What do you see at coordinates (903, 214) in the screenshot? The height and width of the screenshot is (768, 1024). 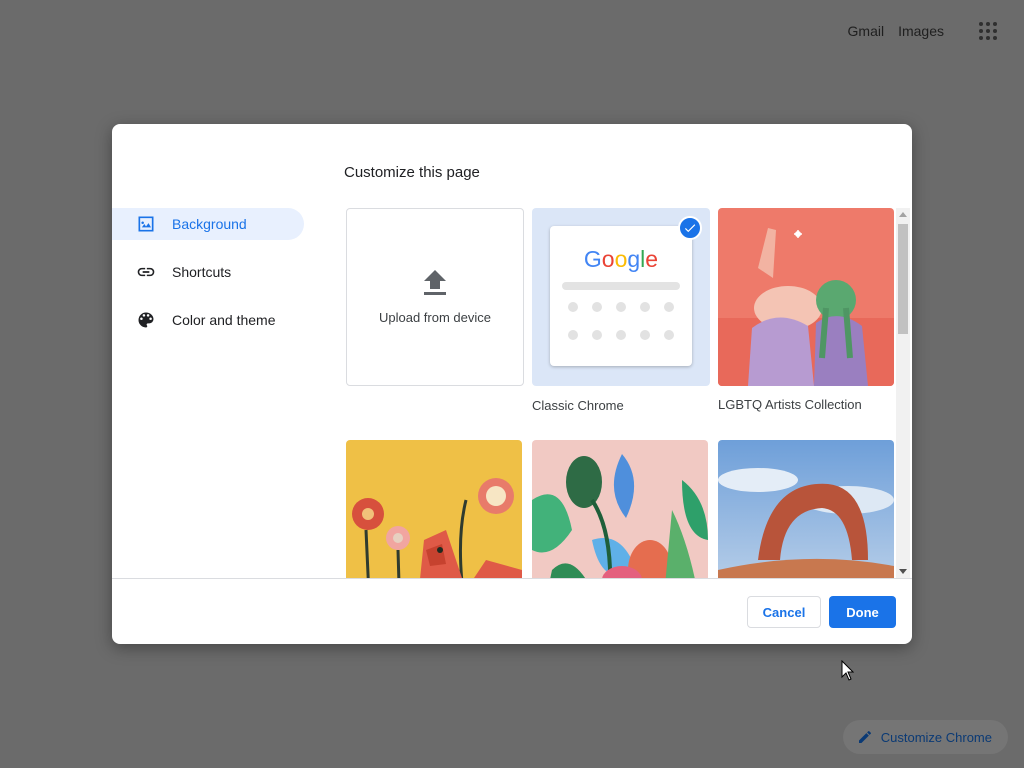 I see `scroll-up-icon` at bounding box center [903, 214].